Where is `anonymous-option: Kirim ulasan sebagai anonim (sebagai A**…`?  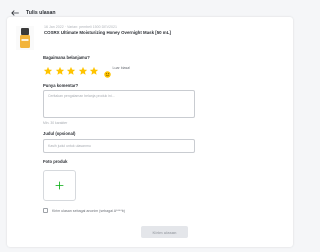
anonymous-option: Kirim ulasan sebagai anonim (sebagai A**… is located at coordinates (84, 210).